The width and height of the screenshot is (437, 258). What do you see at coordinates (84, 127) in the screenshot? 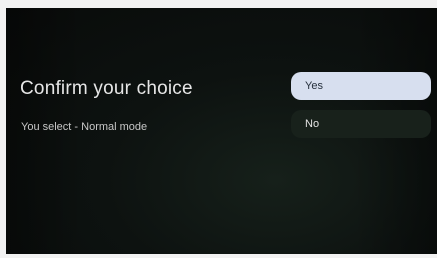
I see `dialog-subtitle: You select - Normal mode` at bounding box center [84, 127].